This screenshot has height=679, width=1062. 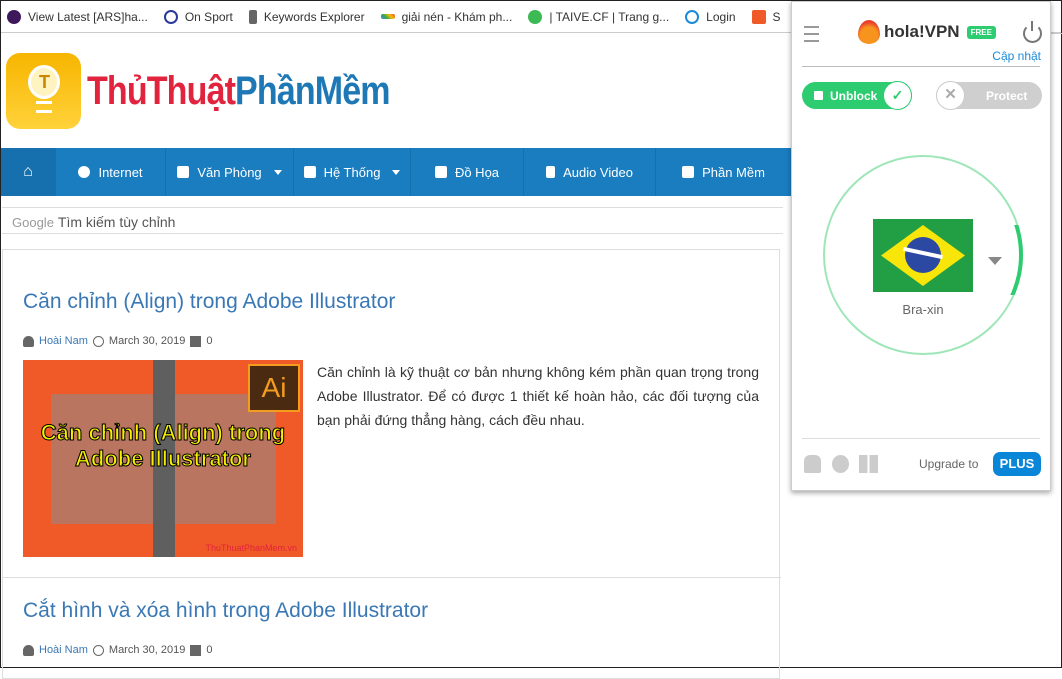 I want to click on flame-smiley-icon, so click(x=869, y=32).